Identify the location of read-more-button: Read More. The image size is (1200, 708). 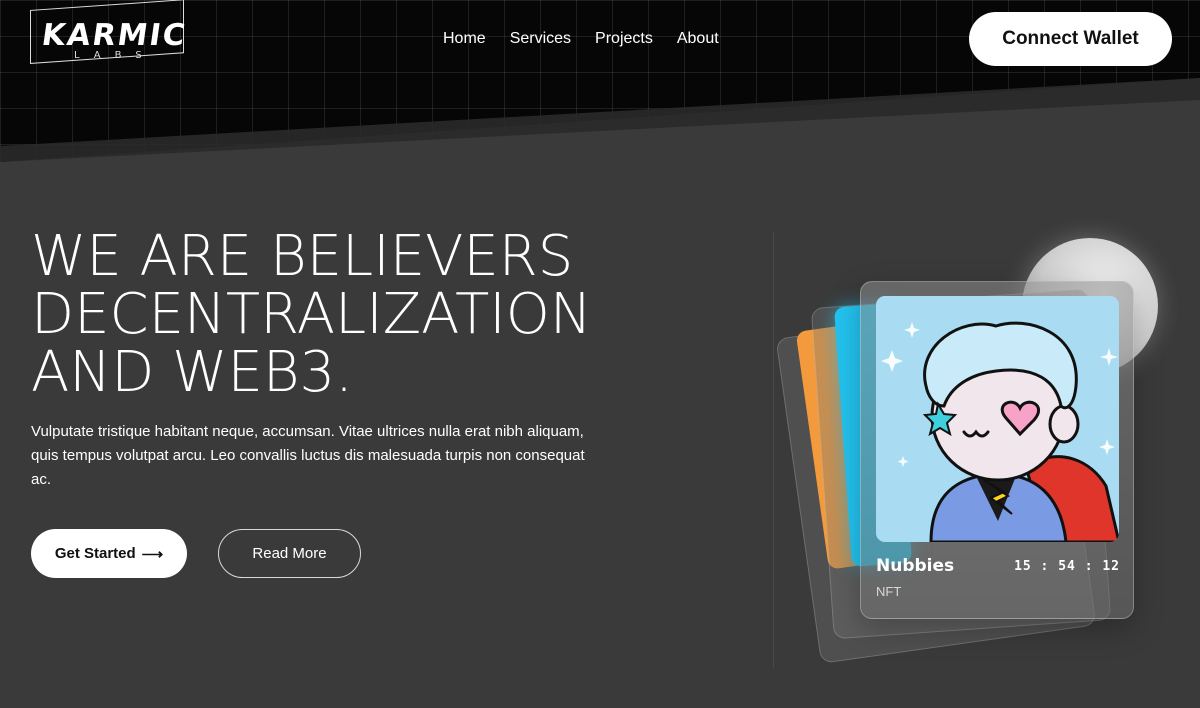
(289, 553).